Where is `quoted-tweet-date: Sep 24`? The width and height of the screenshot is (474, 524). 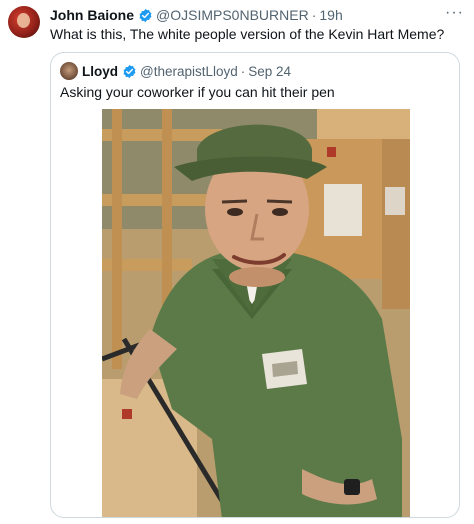 quoted-tweet-date: Sep 24 is located at coordinates (270, 71).